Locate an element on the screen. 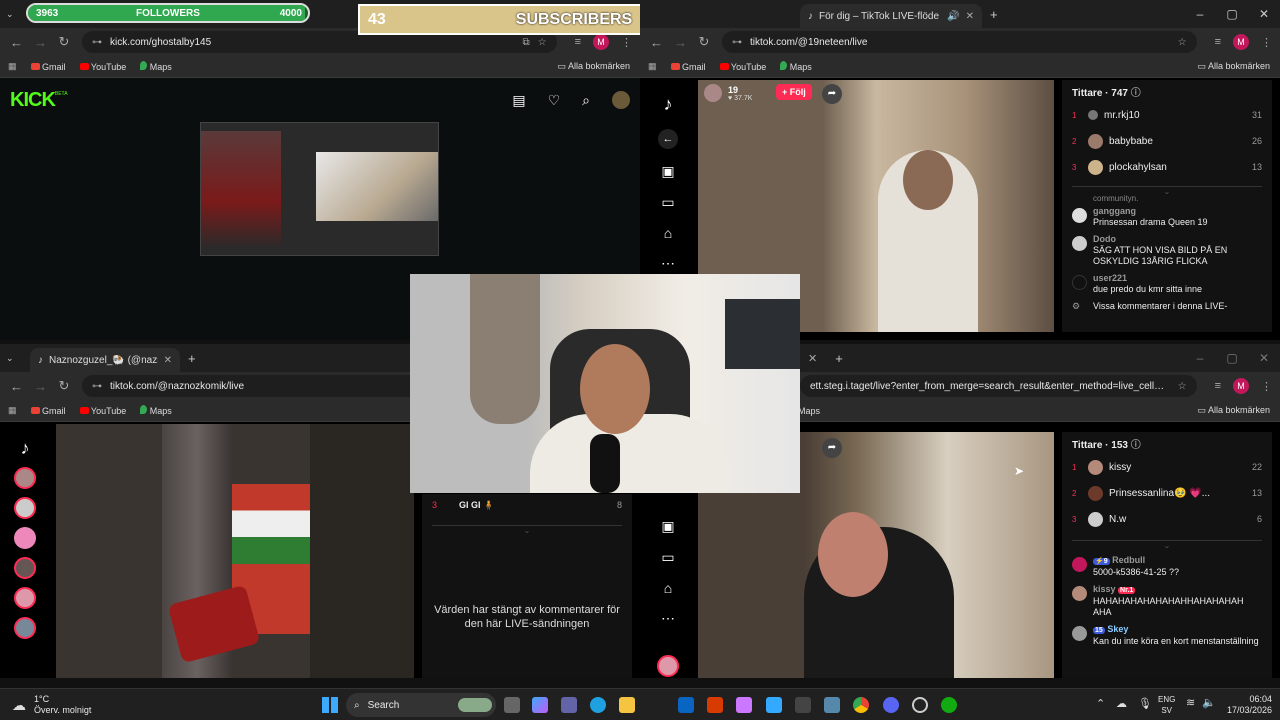 The width and height of the screenshot is (1280, 720). translate-icon: ⧉ is located at coordinates (525, 42).